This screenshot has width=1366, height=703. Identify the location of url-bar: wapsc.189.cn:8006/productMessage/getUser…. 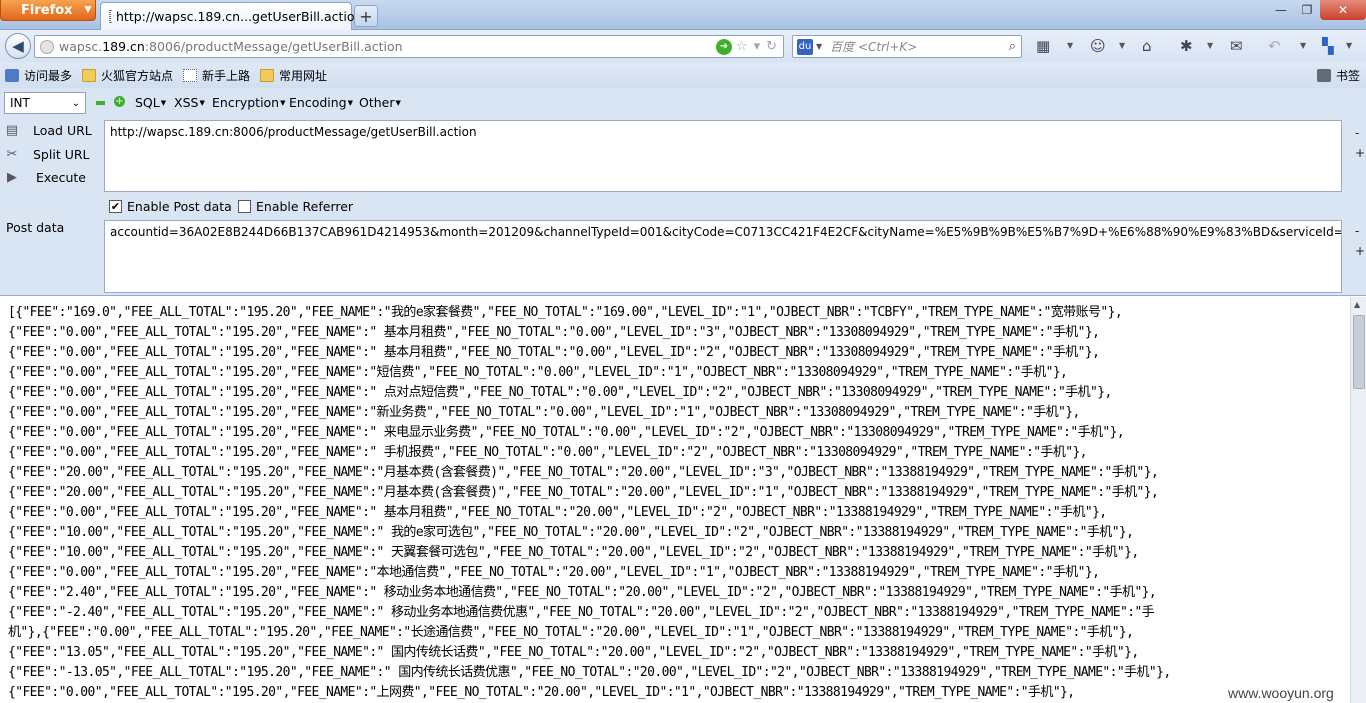
(409, 46).